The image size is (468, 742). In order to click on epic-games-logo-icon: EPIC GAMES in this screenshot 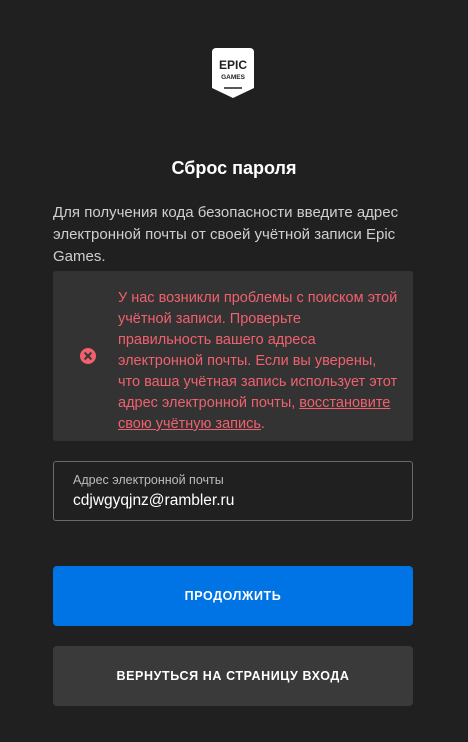, I will do `click(233, 73)`.